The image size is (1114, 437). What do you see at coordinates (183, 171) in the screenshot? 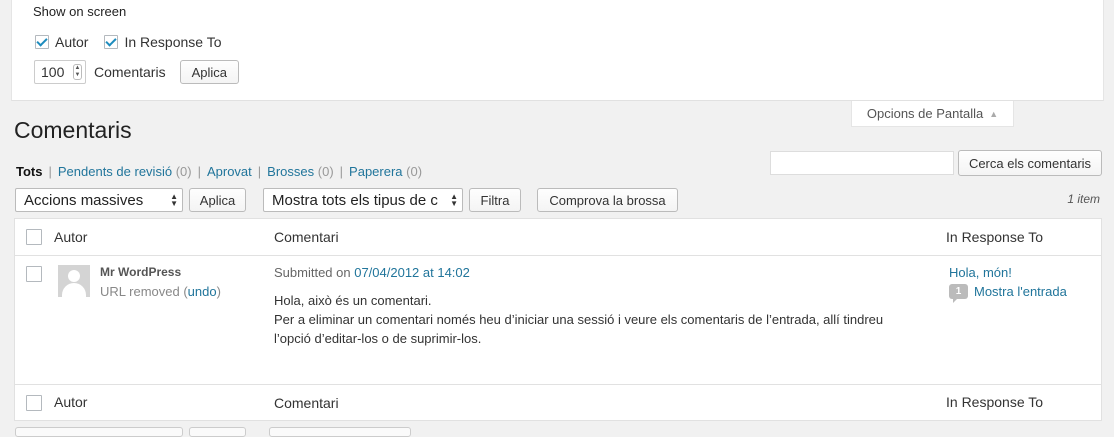
I see `filter-pending-count: (0)` at bounding box center [183, 171].